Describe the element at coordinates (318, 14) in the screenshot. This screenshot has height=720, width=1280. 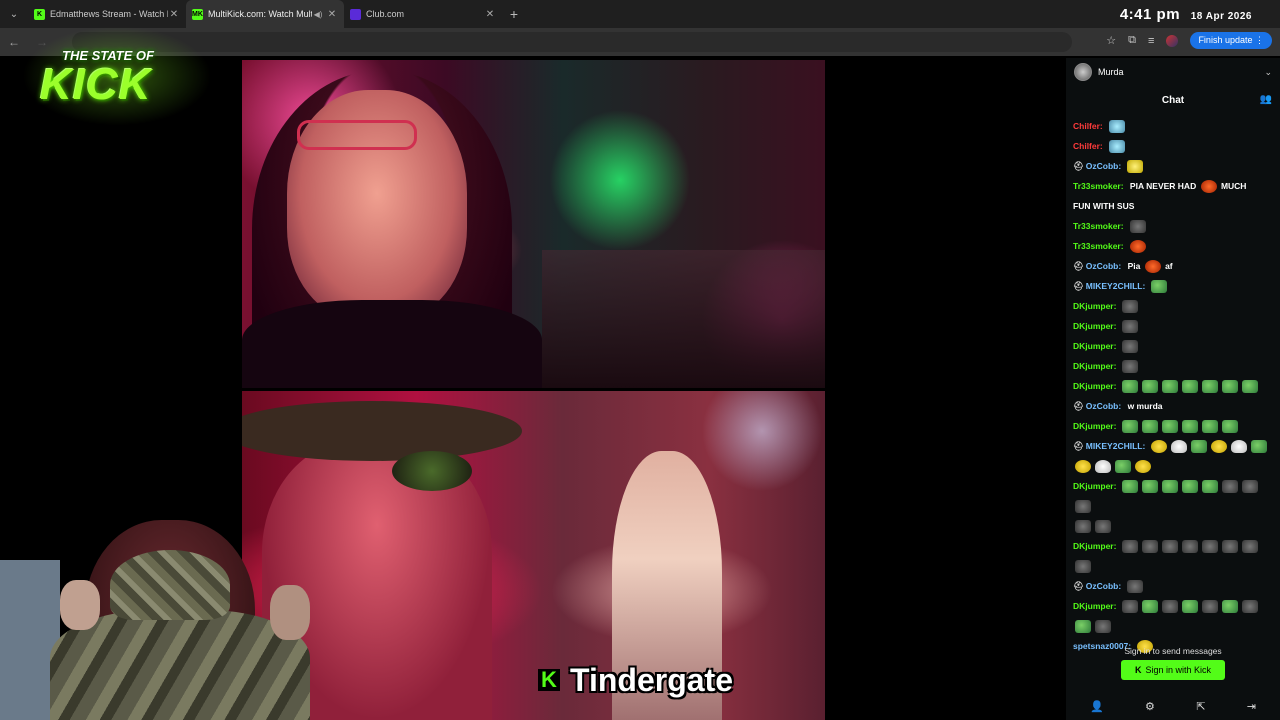
I see `speaker-icon: ◀)` at that location.